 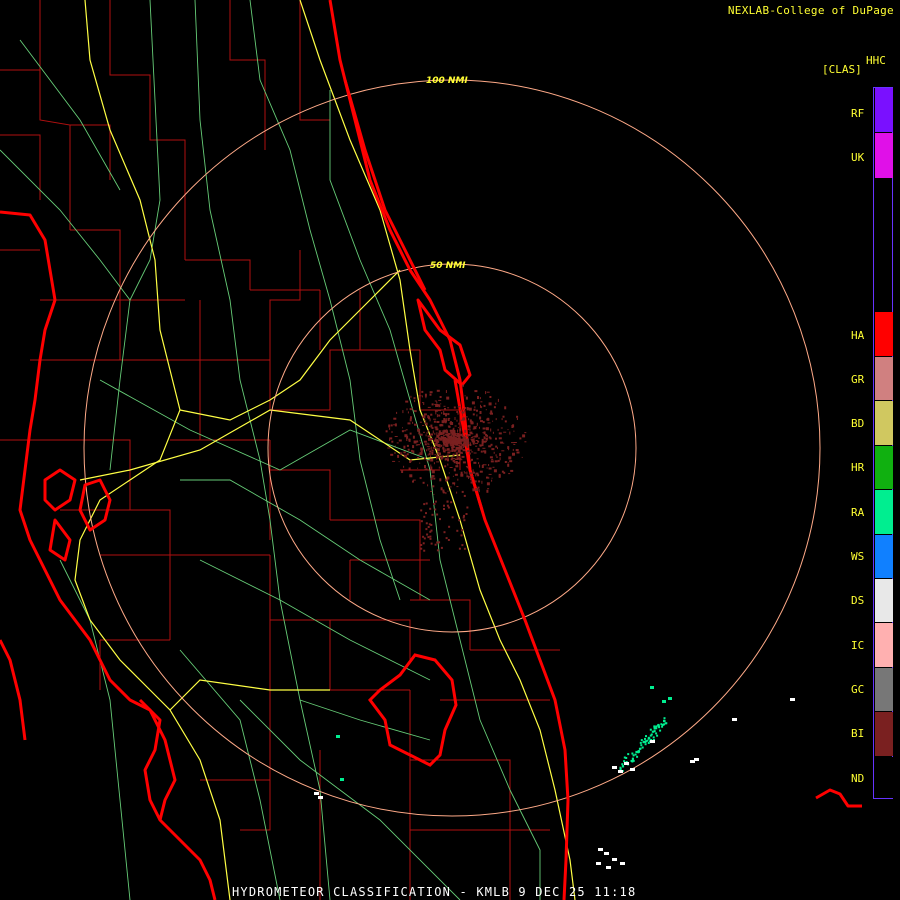 I want to click on legend-units: [CLAS], so click(x=842, y=69).